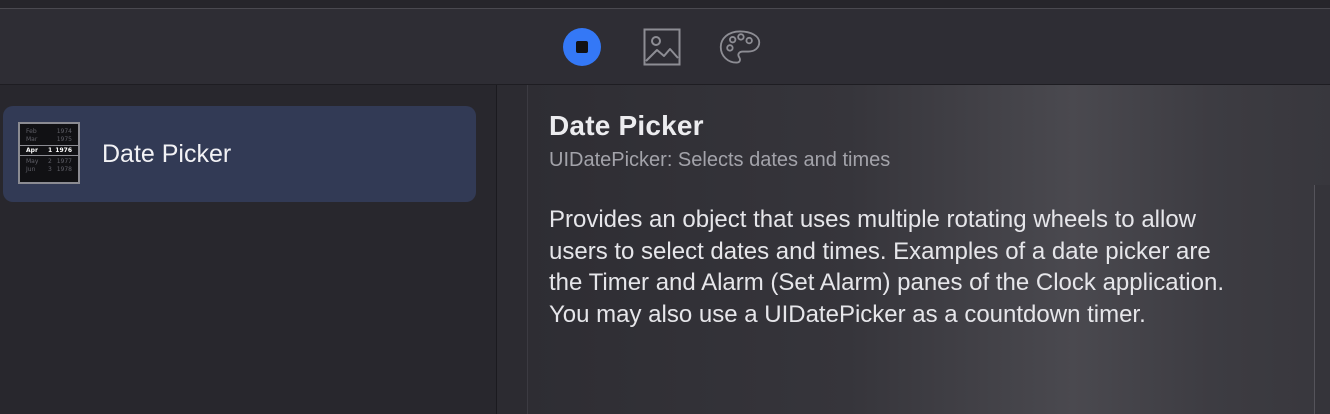 The width and height of the screenshot is (1330, 414). I want to click on detail-title: Date Picker, so click(626, 125).